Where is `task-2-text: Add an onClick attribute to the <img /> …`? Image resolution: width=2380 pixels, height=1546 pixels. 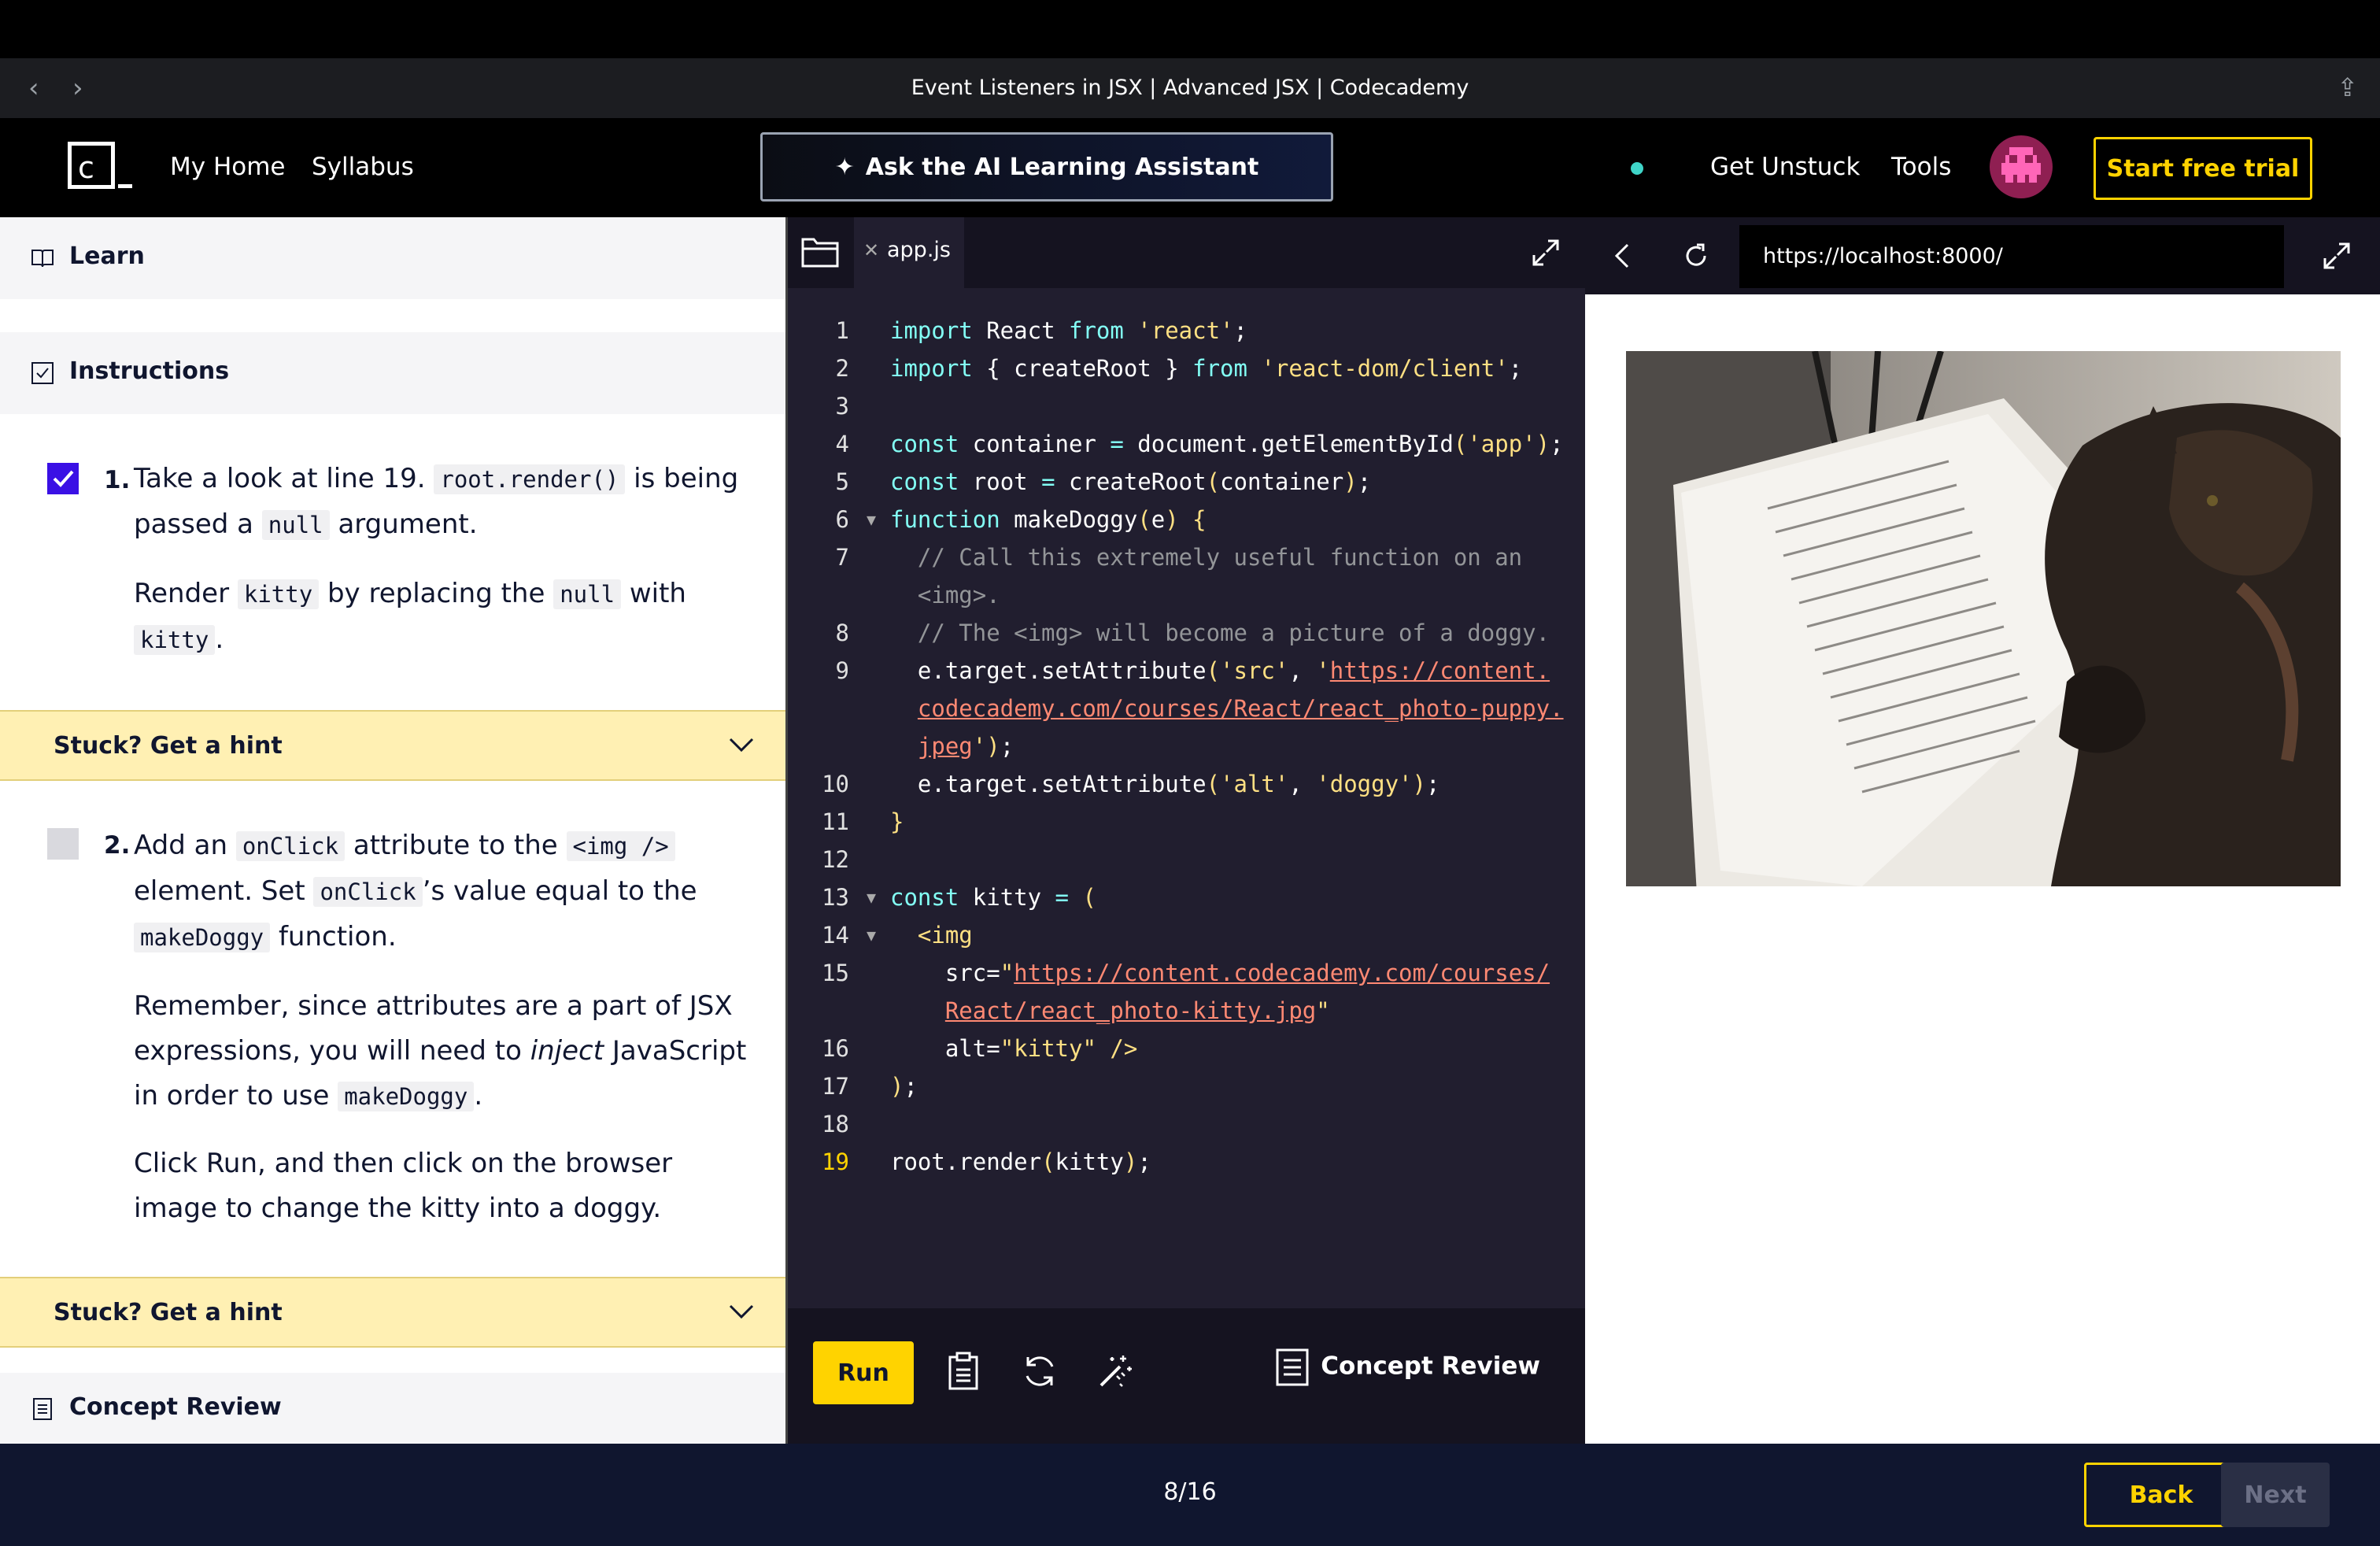 task-2-text: Add an onClick attribute to the <img /> … is located at coordinates (415, 891).